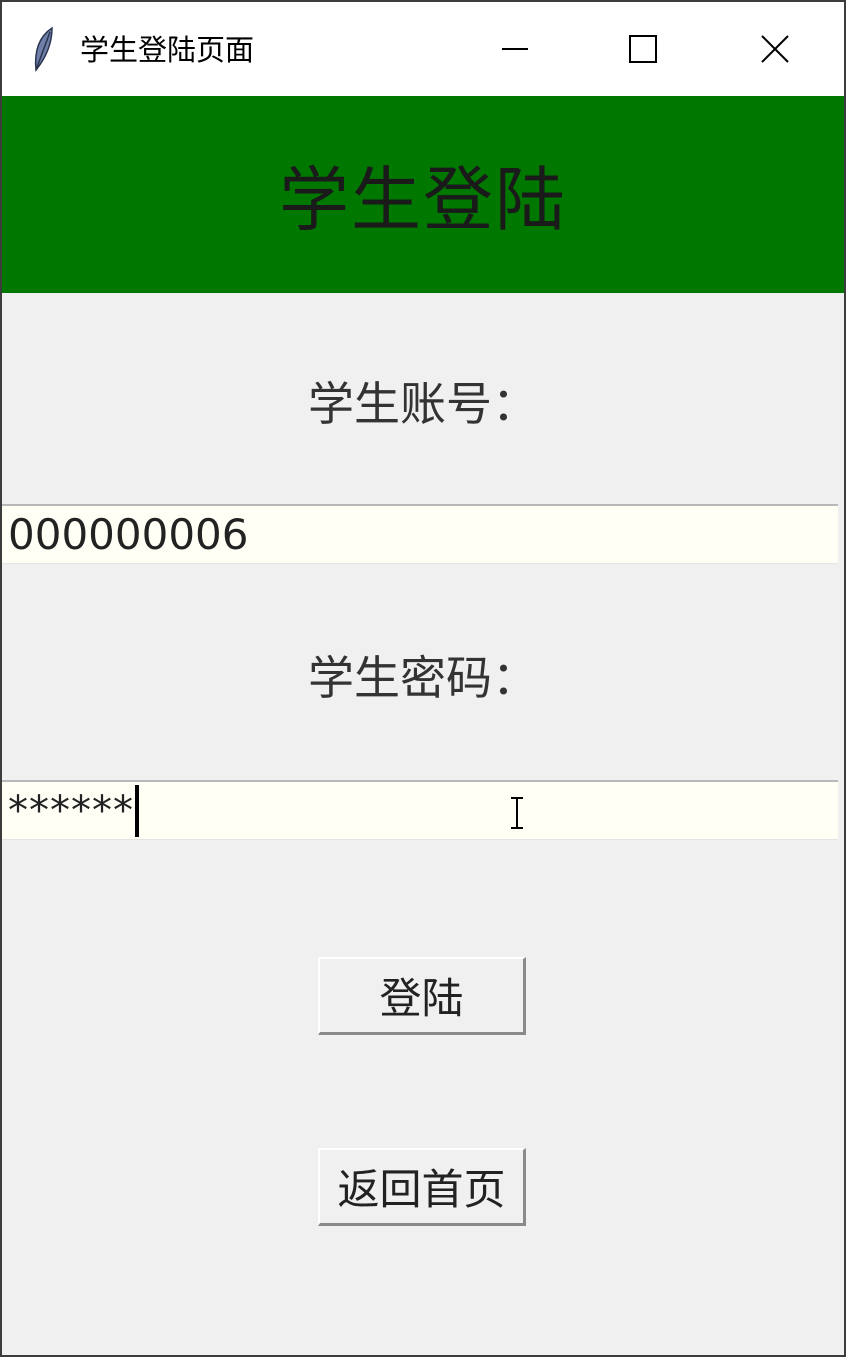  Describe the element at coordinates (423, 49) in the screenshot. I see `title-bar: 学生登陆页面` at that location.